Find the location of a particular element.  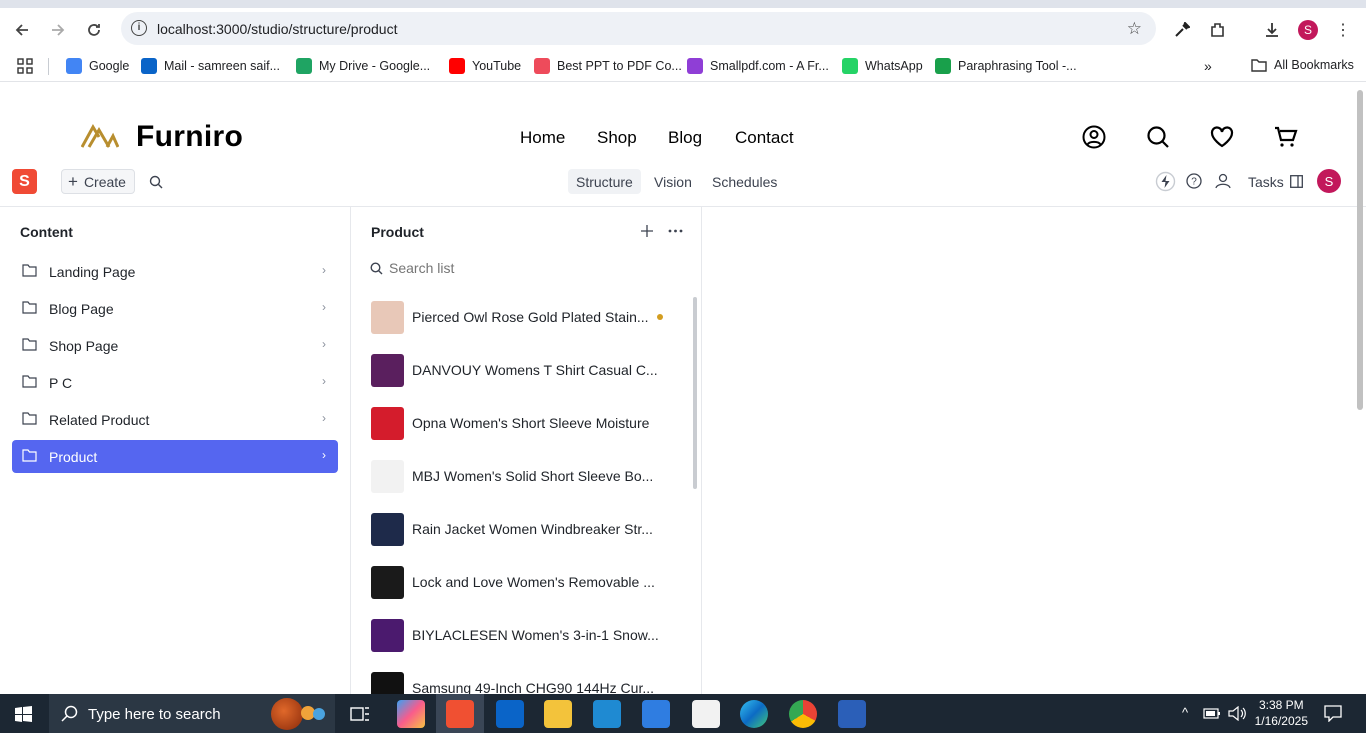

furniro-logo-icon is located at coordinates (100, 136).